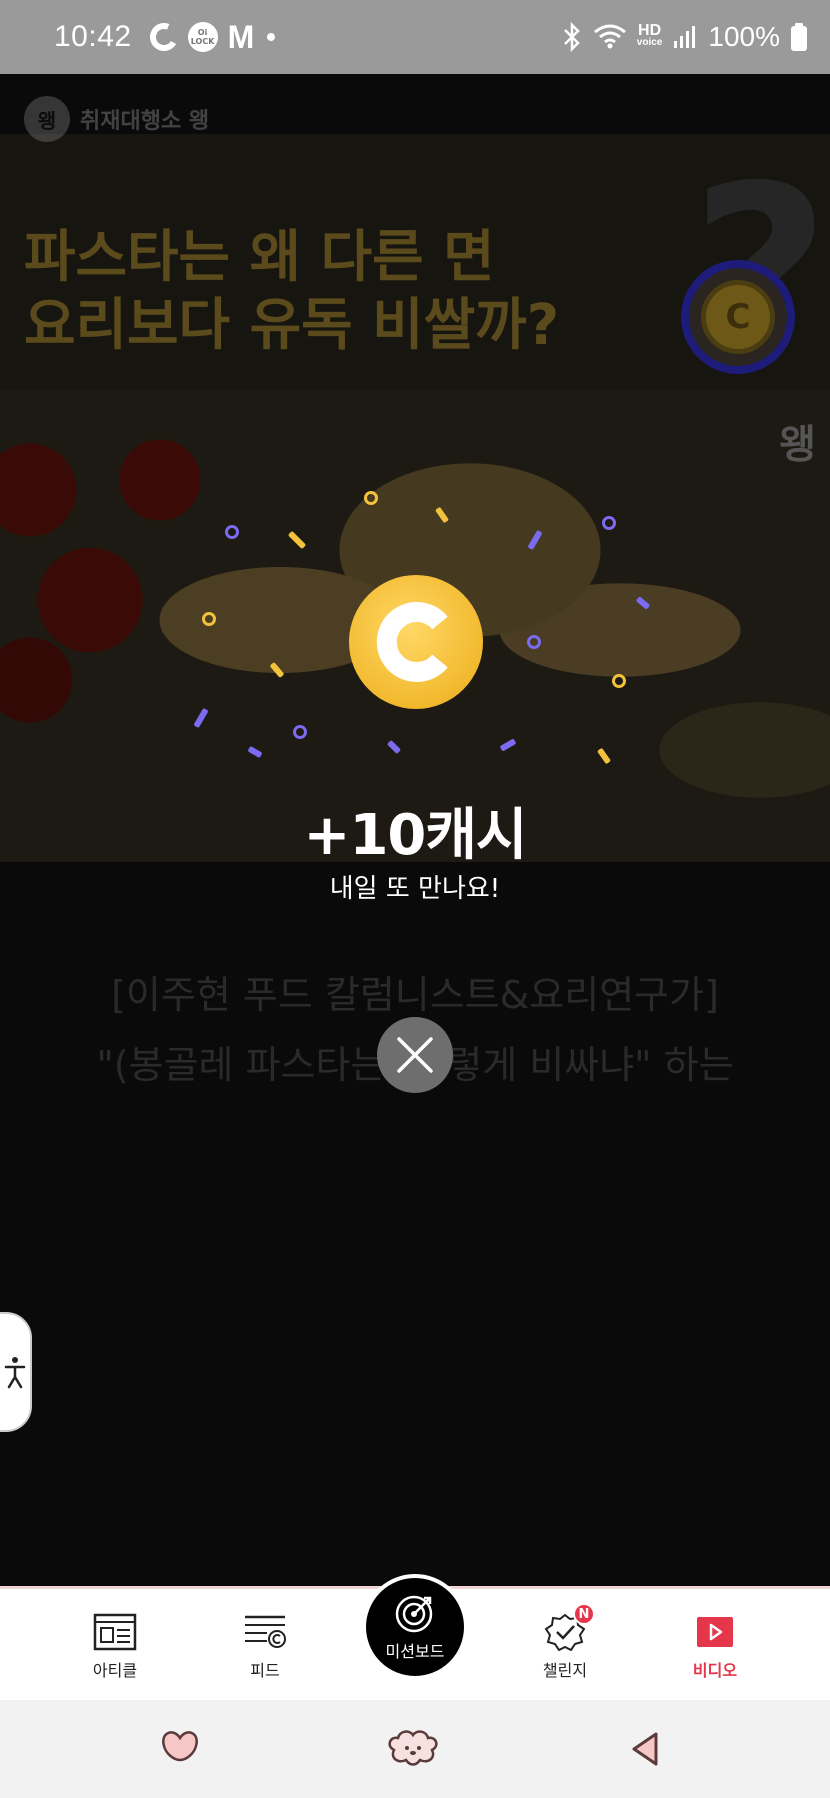 The height and width of the screenshot is (1798, 830). Describe the element at coordinates (241, 36) in the screenshot. I see `m-app-icon: M` at that location.